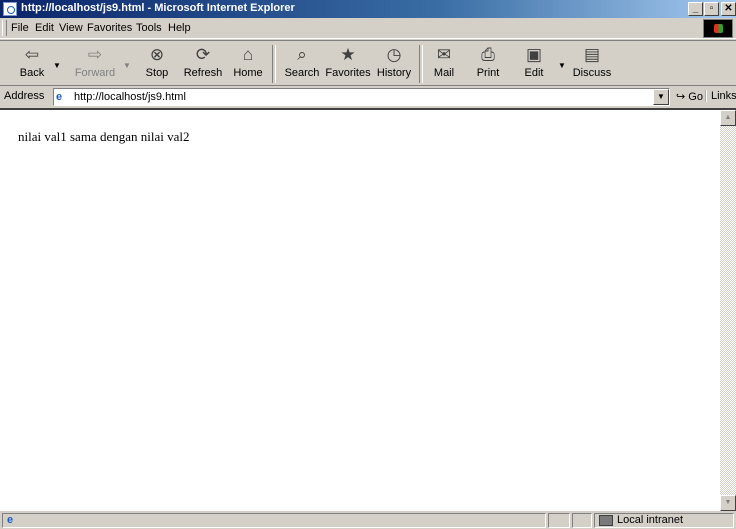  I want to click on address-input: e http://localhost/js9.html ▼, so click(361, 97).